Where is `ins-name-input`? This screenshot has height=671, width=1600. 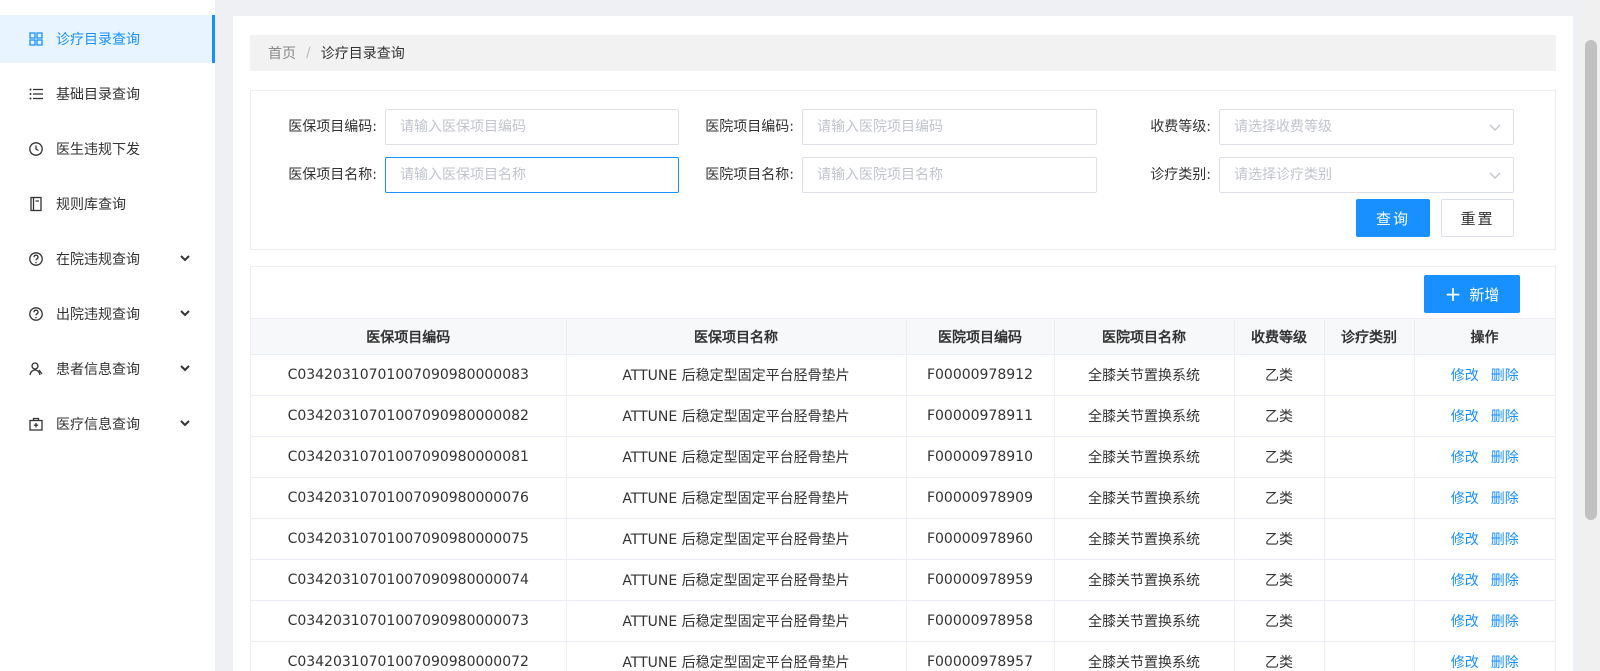
ins-name-input is located at coordinates (532, 175).